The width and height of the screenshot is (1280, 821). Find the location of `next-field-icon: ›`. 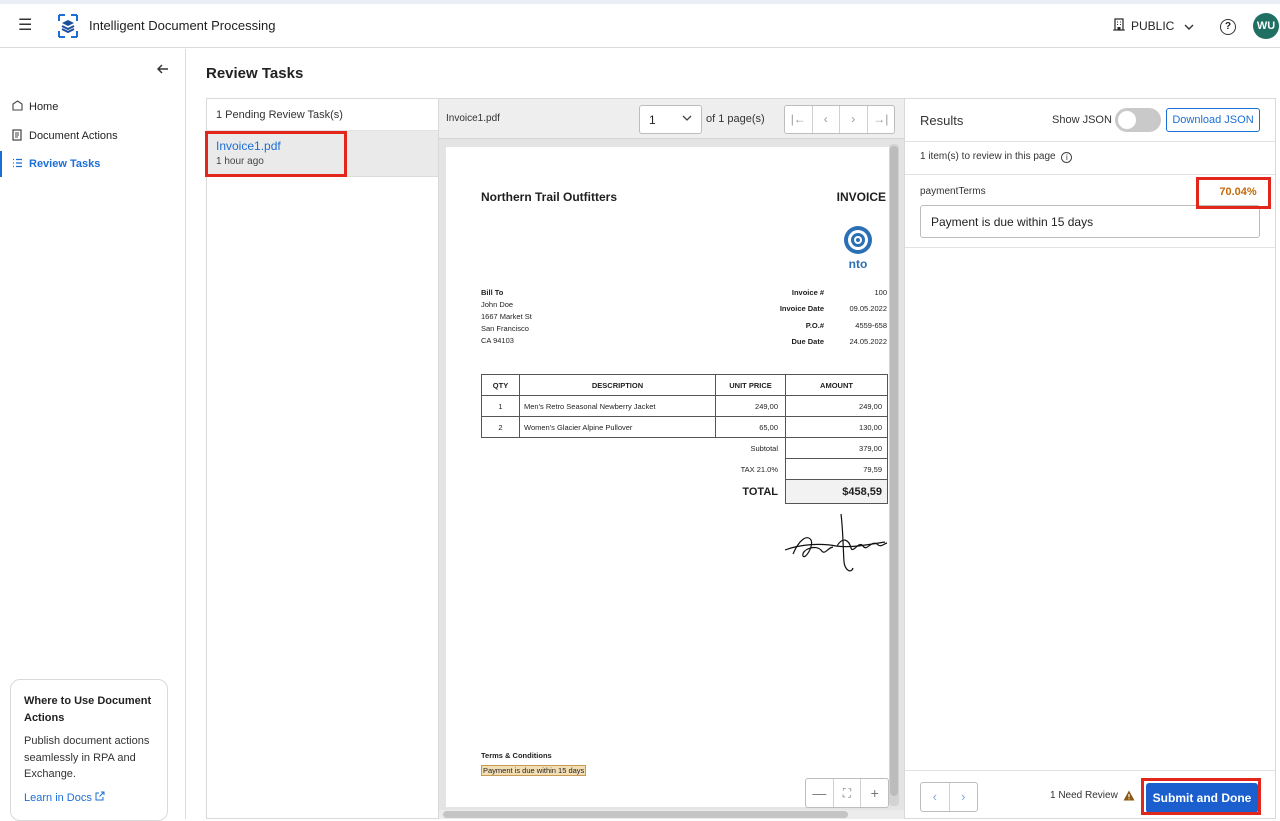

next-field-icon: › is located at coordinates (964, 797).